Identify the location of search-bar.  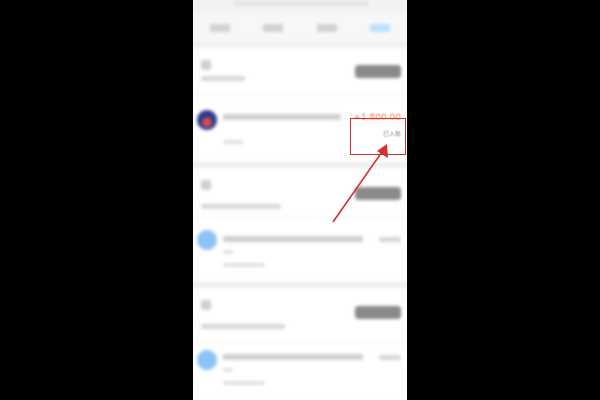
(301, 3).